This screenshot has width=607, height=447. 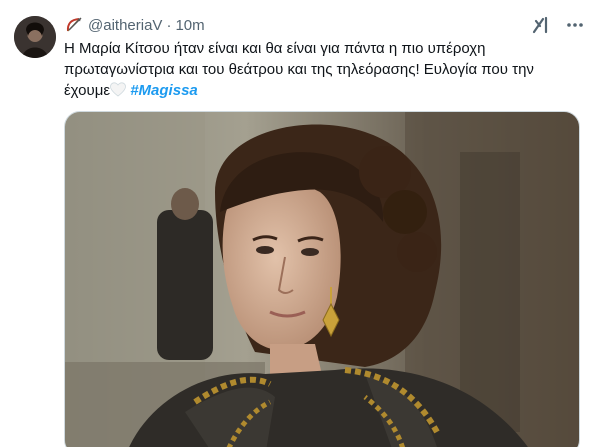 What do you see at coordinates (541, 25) in the screenshot?
I see `grok-icon` at bounding box center [541, 25].